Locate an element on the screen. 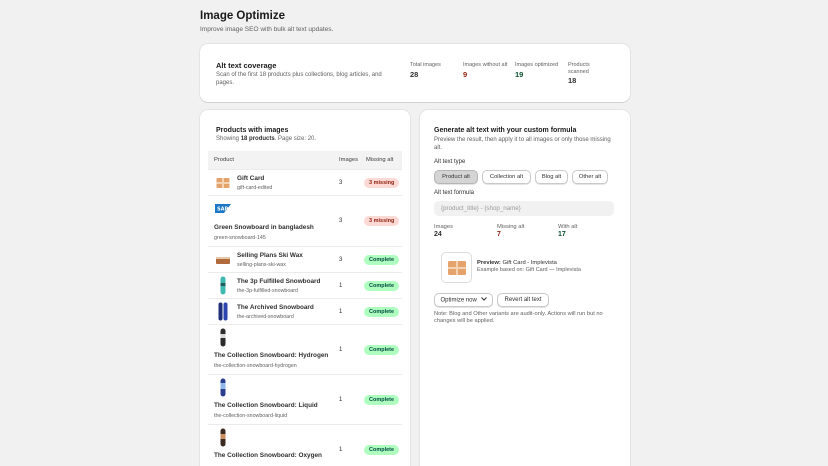 This screenshot has width=828, height=466. stat-images-optimized: Images optimized 19 is located at coordinates (537, 70).